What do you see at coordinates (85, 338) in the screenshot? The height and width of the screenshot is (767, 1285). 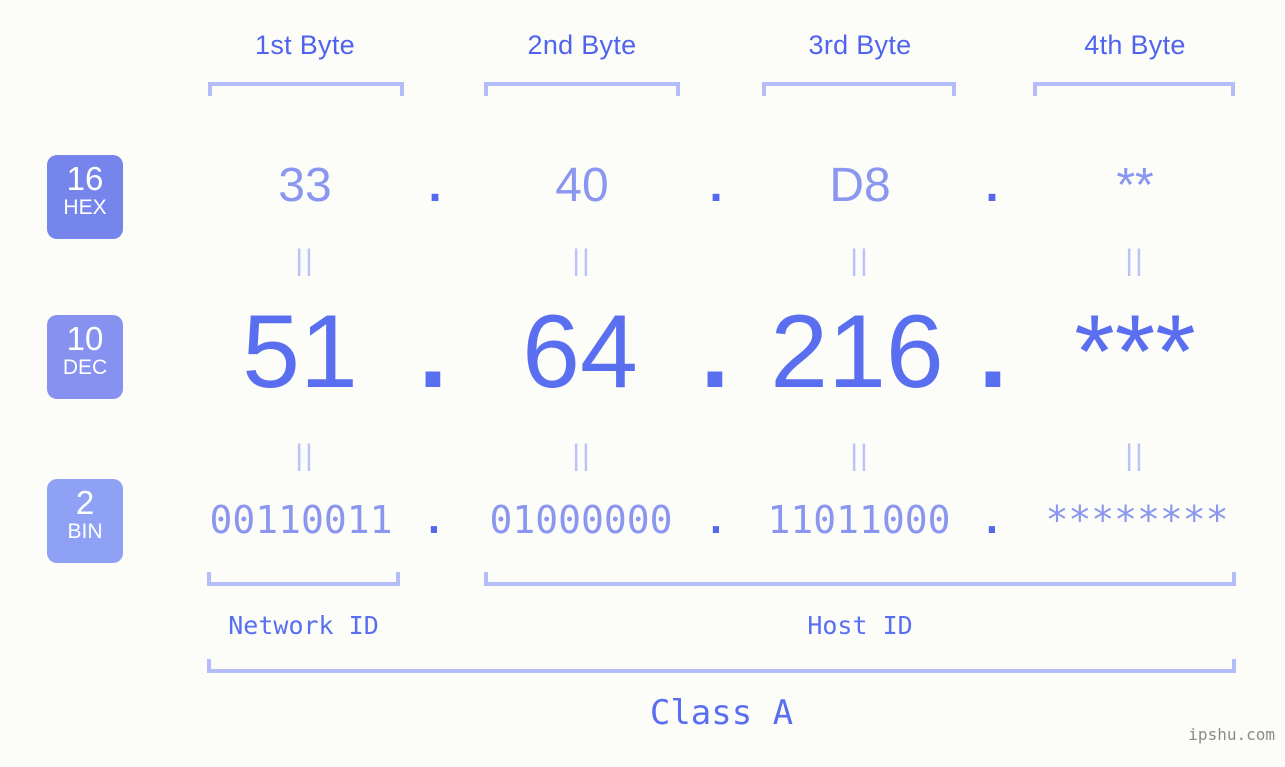 I see `base-badge-dec-number: 10` at bounding box center [85, 338].